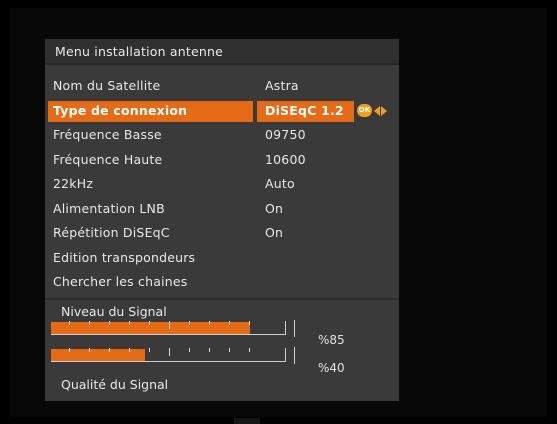  I want to click on signal-level-fill, so click(150, 328).